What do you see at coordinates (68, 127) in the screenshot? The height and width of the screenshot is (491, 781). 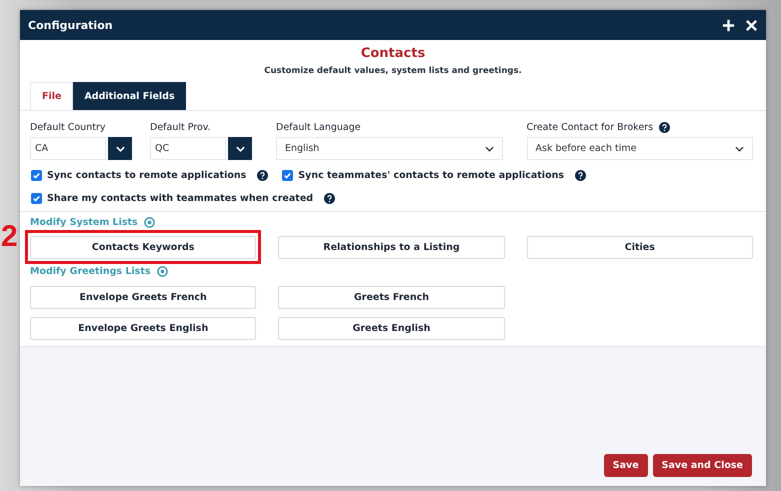 I see `field-label: Default Country` at bounding box center [68, 127].